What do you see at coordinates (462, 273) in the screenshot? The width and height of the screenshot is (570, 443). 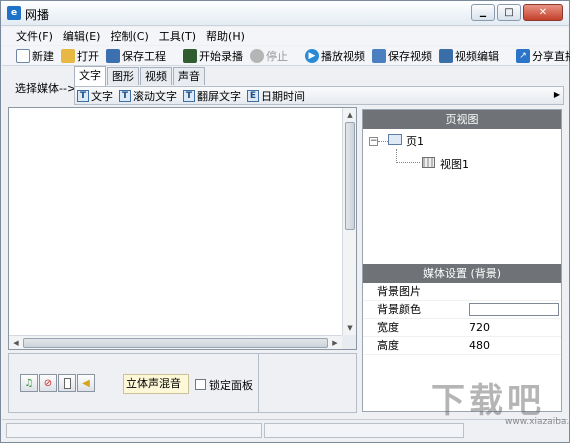 I see `media-settings-header: 媒体设置 (背景)` at bounding box center [462, 273].